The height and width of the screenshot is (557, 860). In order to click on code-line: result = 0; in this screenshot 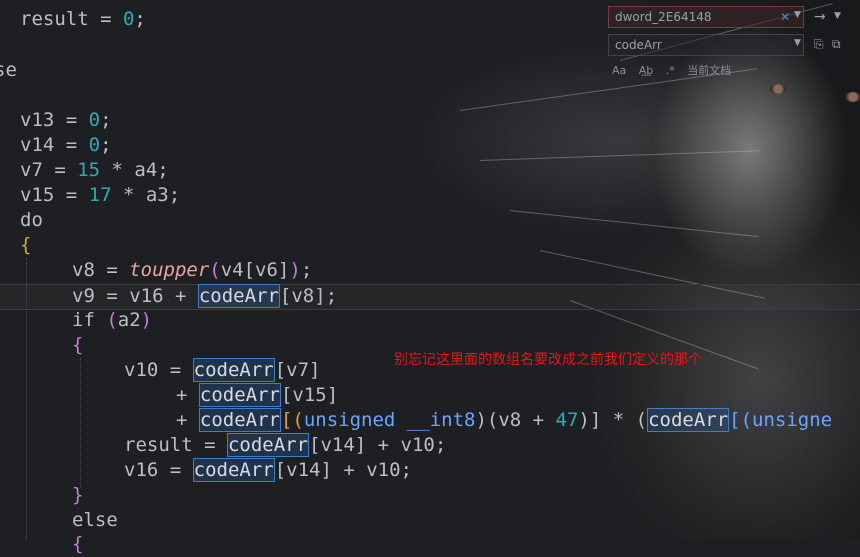, I will do `click(83, 19)`.